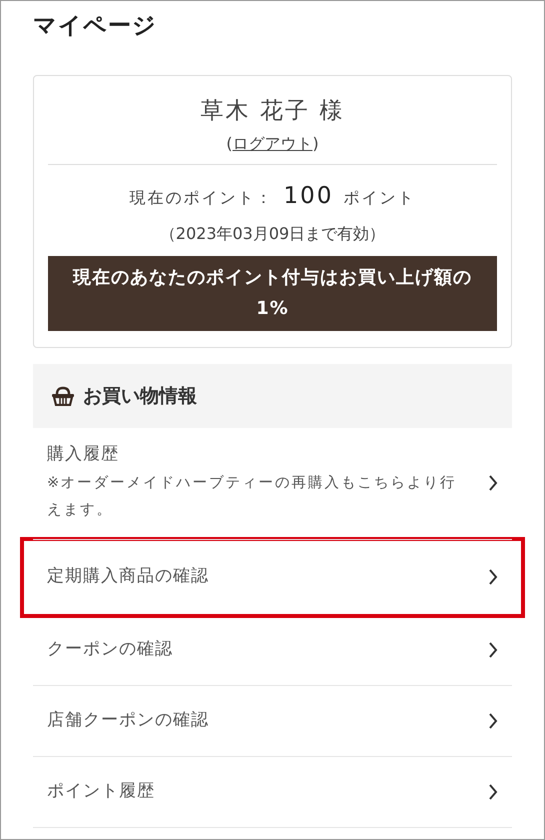 Image resolution: width=545 pixels, height=840 pixels. What do you see at coordinates (272, 792) in the screenshot?
I see `menu-item: ポイント履歴` at bounding box center [272, 792].